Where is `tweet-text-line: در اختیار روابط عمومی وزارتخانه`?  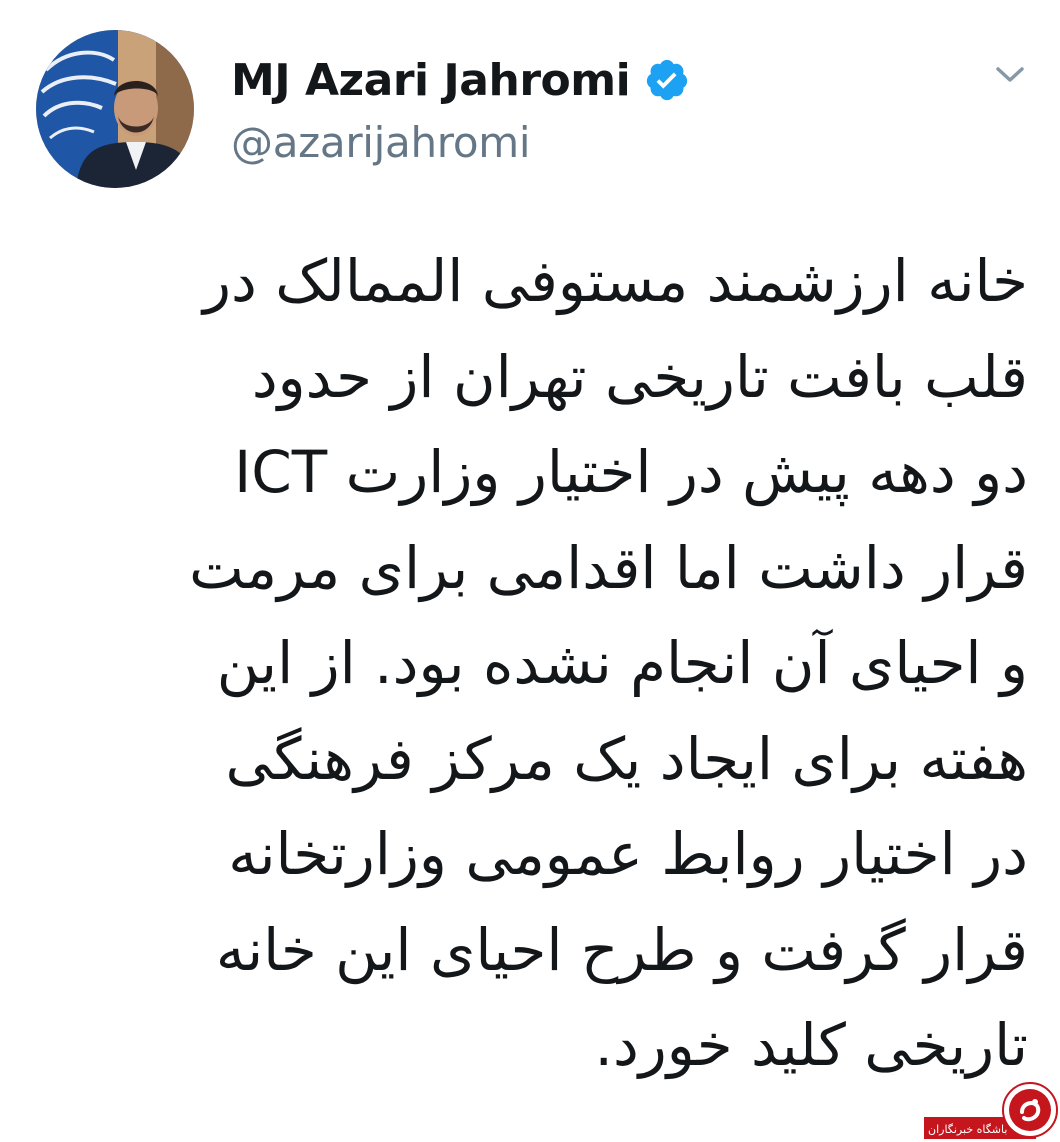
tweet-text-line: در اختیار روابط عمومی وزارتخانه is located at coordinates (628, 854).